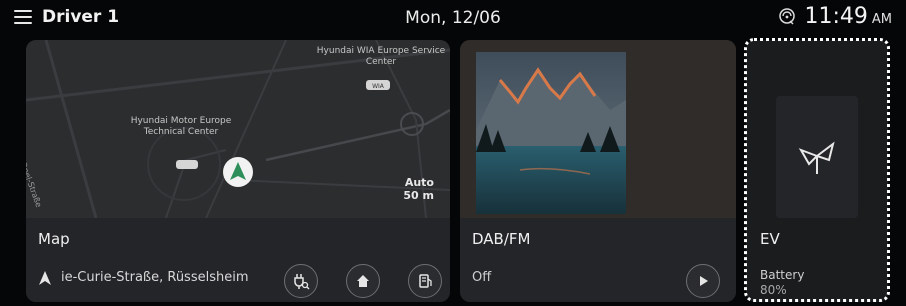 The width and height of the screenshot is (906, 306). What do you see at coordinates (773, 290) in the screenshot?
I see `battery-value: 80%` at bounding box center [773, 290].